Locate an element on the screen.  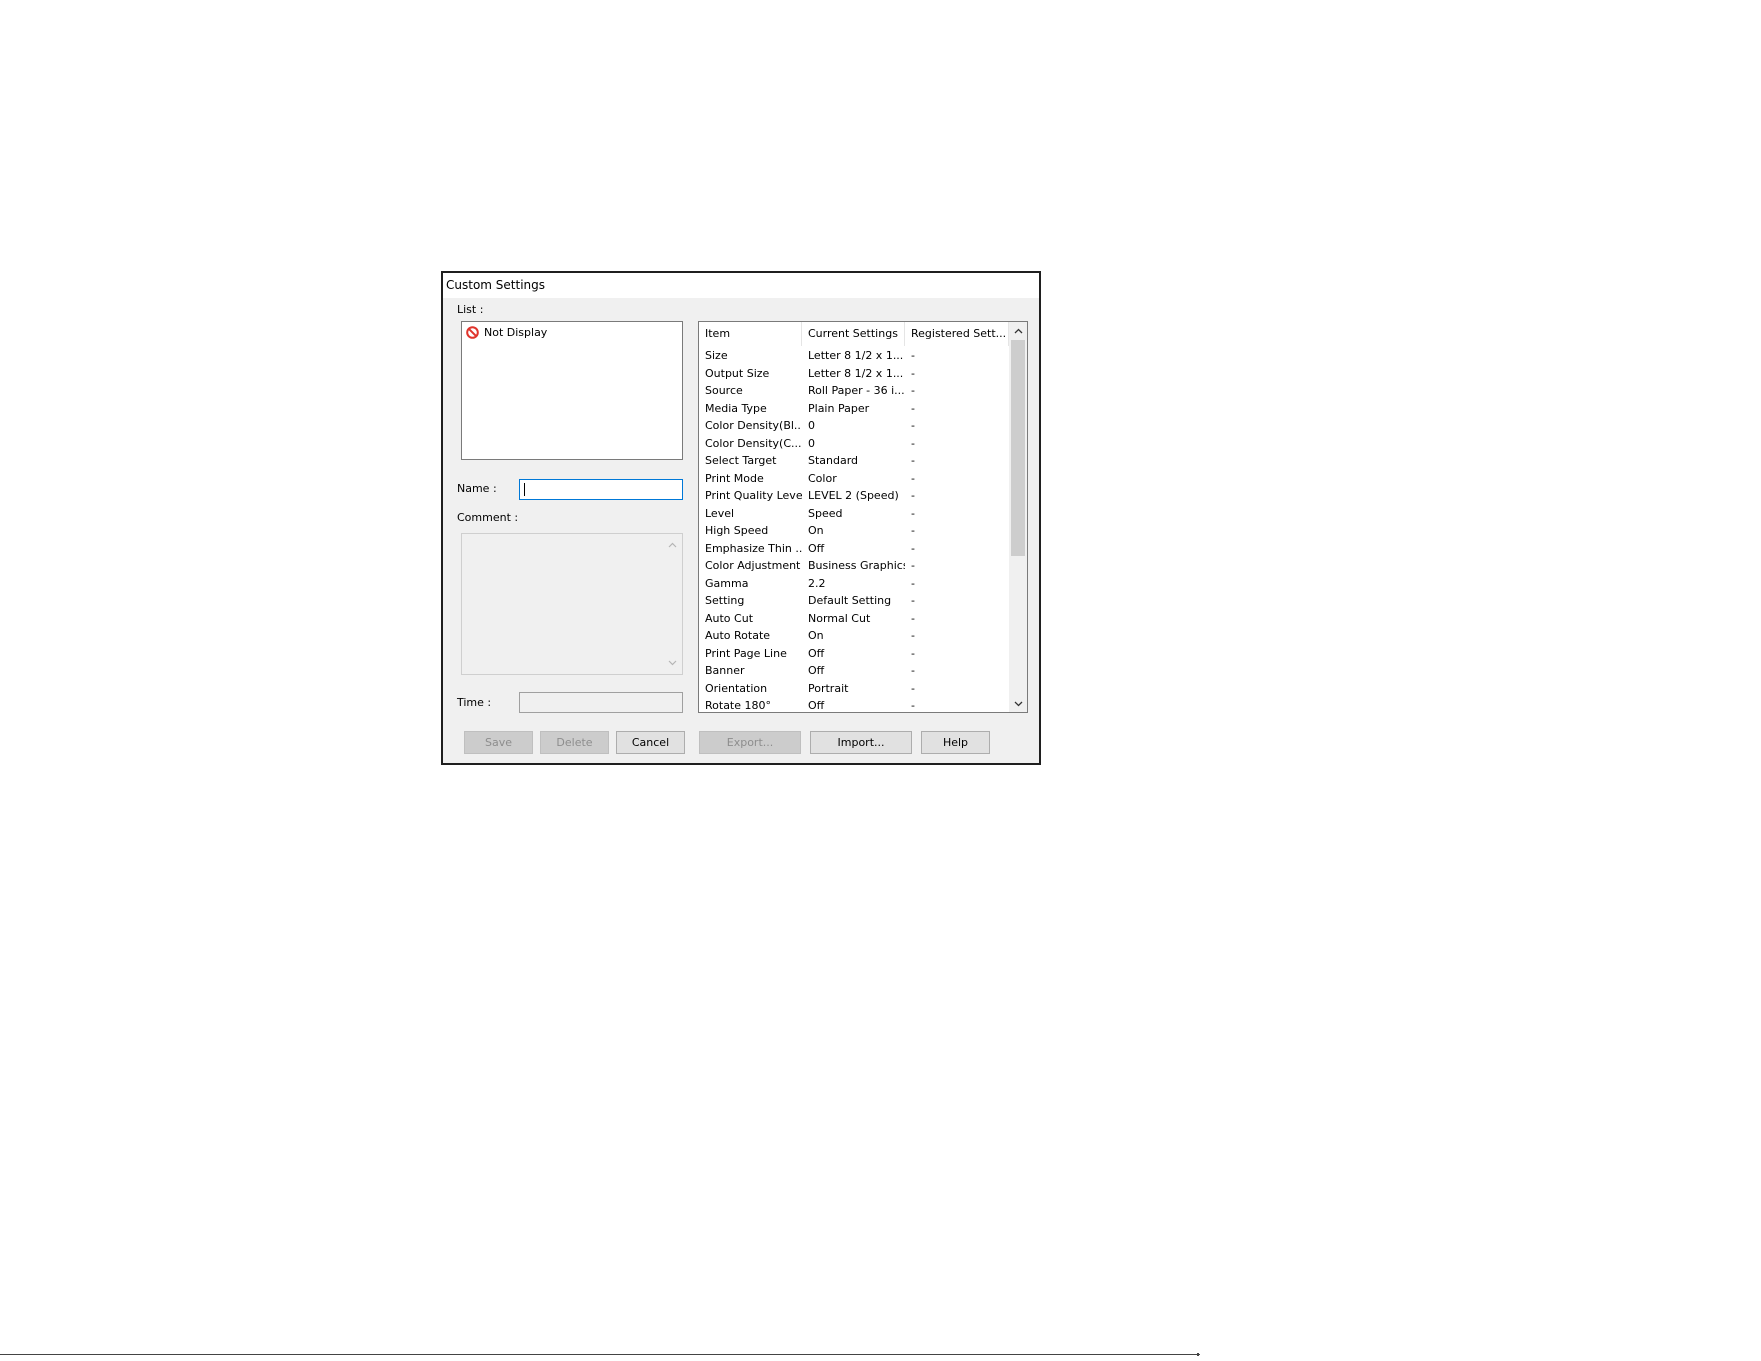
table-row: Rotate 180° Off - is located at coordinates (854, 704).